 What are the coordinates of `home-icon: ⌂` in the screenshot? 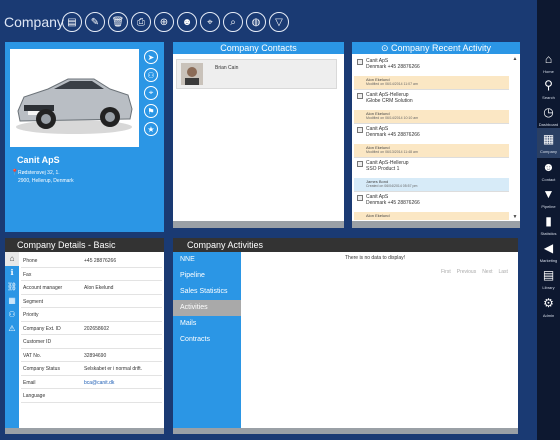 It's located at (12, 259).